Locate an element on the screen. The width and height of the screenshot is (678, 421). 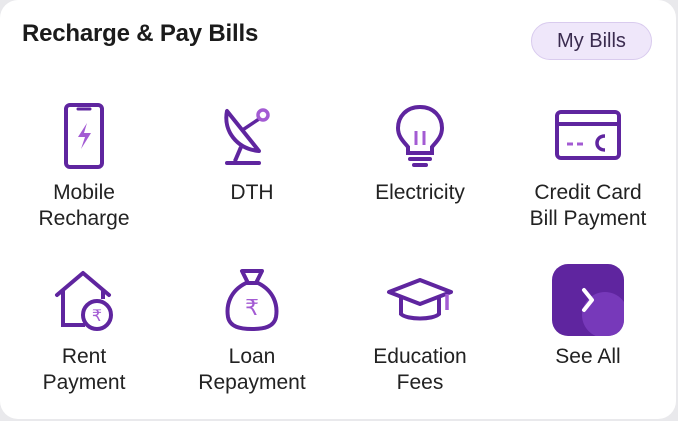
tile-label: DTH is located at coordinates (252, 192).